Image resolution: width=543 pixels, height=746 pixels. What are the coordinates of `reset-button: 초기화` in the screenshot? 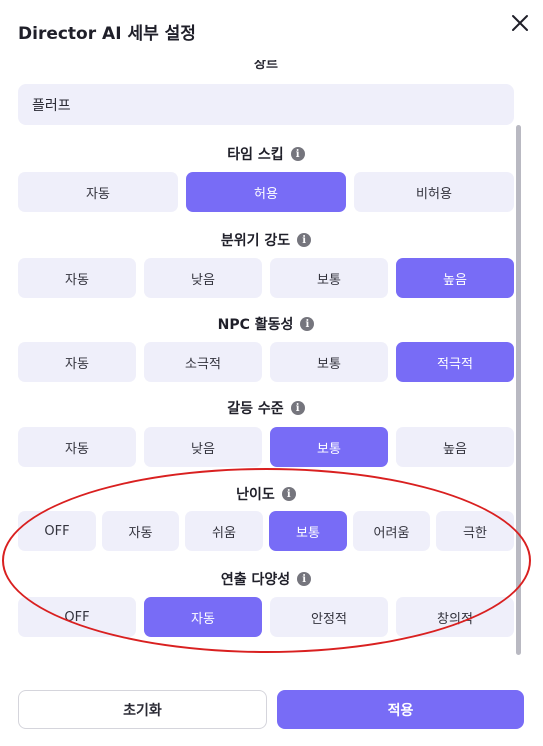 It's located at (142, 709).